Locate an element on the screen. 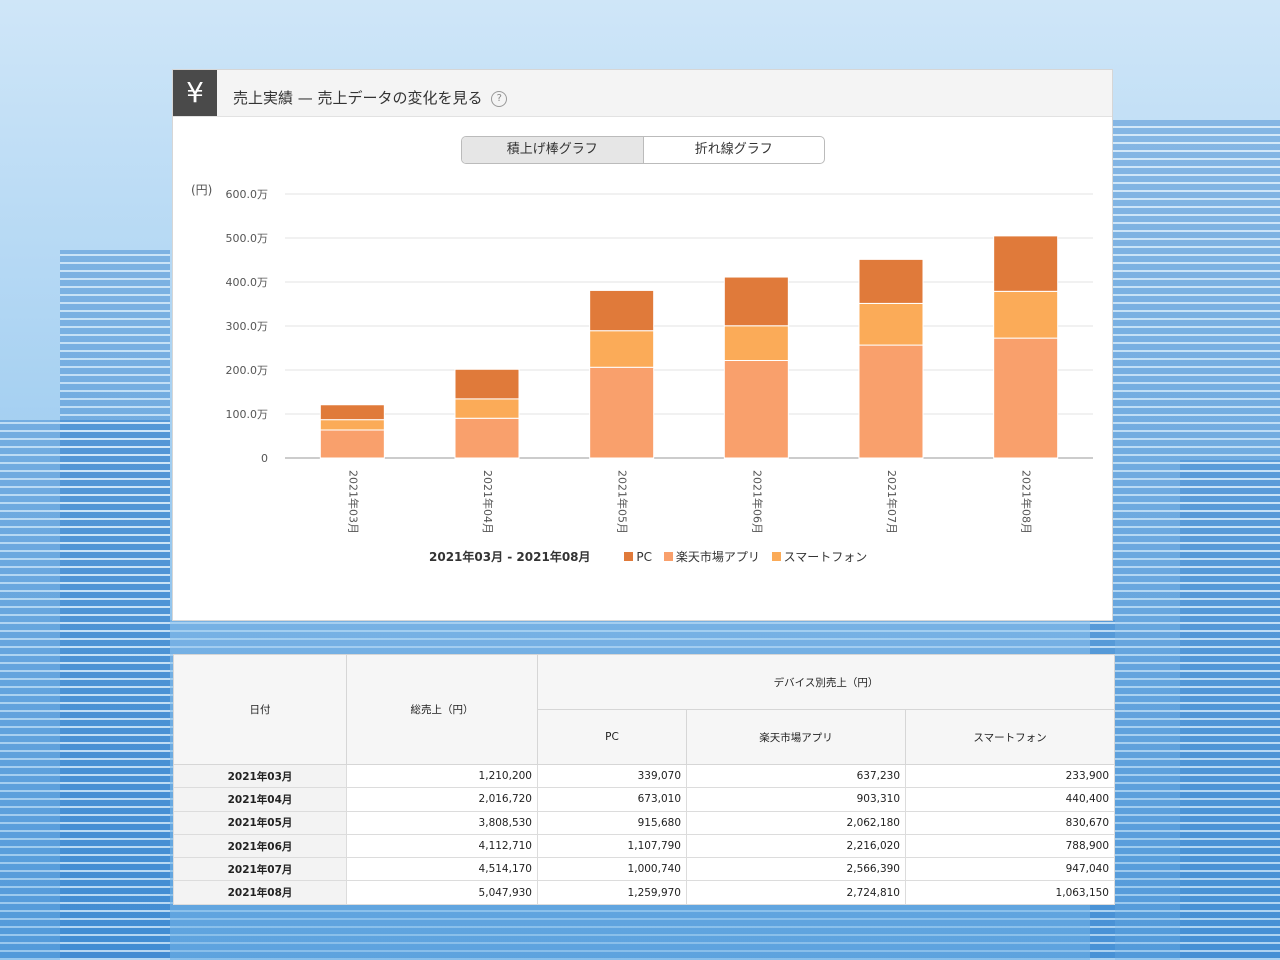 Image resolution: width=1280 pixels, height=960 pixels. legend-label-smartphone: スマートフォン is located at coordinates (825, 557).